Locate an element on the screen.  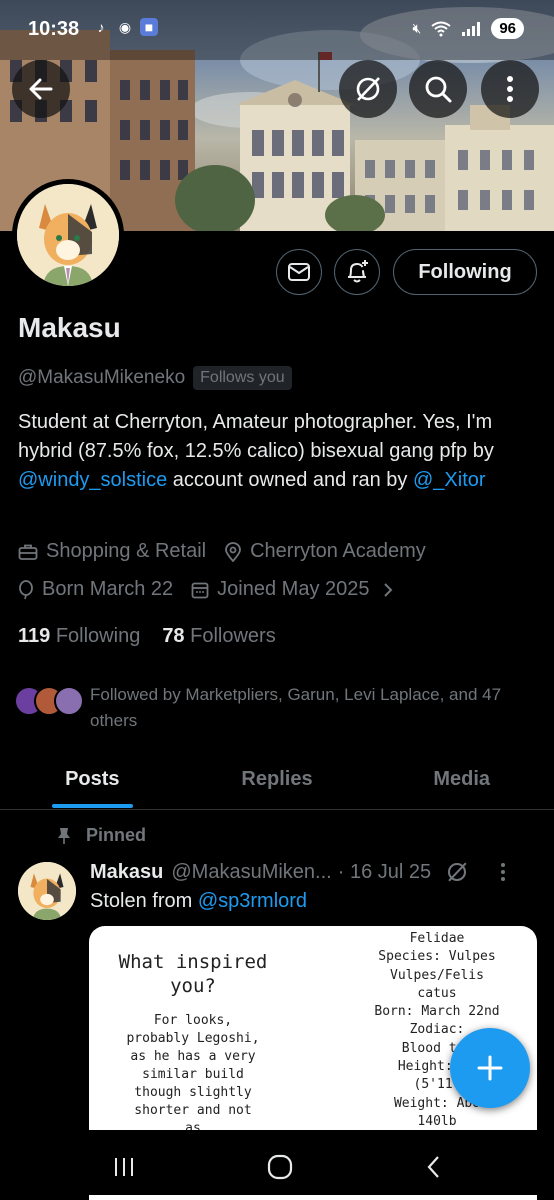
post-text: Stolen from @sp3rmlord is located at coordinates (198, 901).